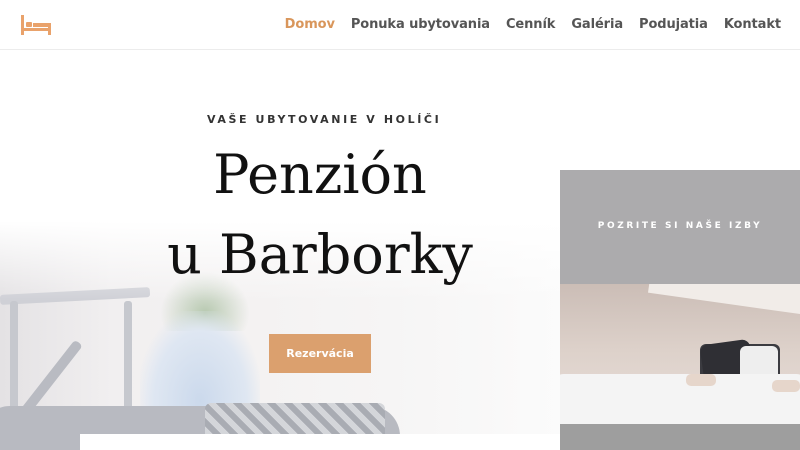 Image resolution: width=800 pixels, height=450 pixels. I want to click on nav-item-podujatia: Podujatia, so click(673, 24).